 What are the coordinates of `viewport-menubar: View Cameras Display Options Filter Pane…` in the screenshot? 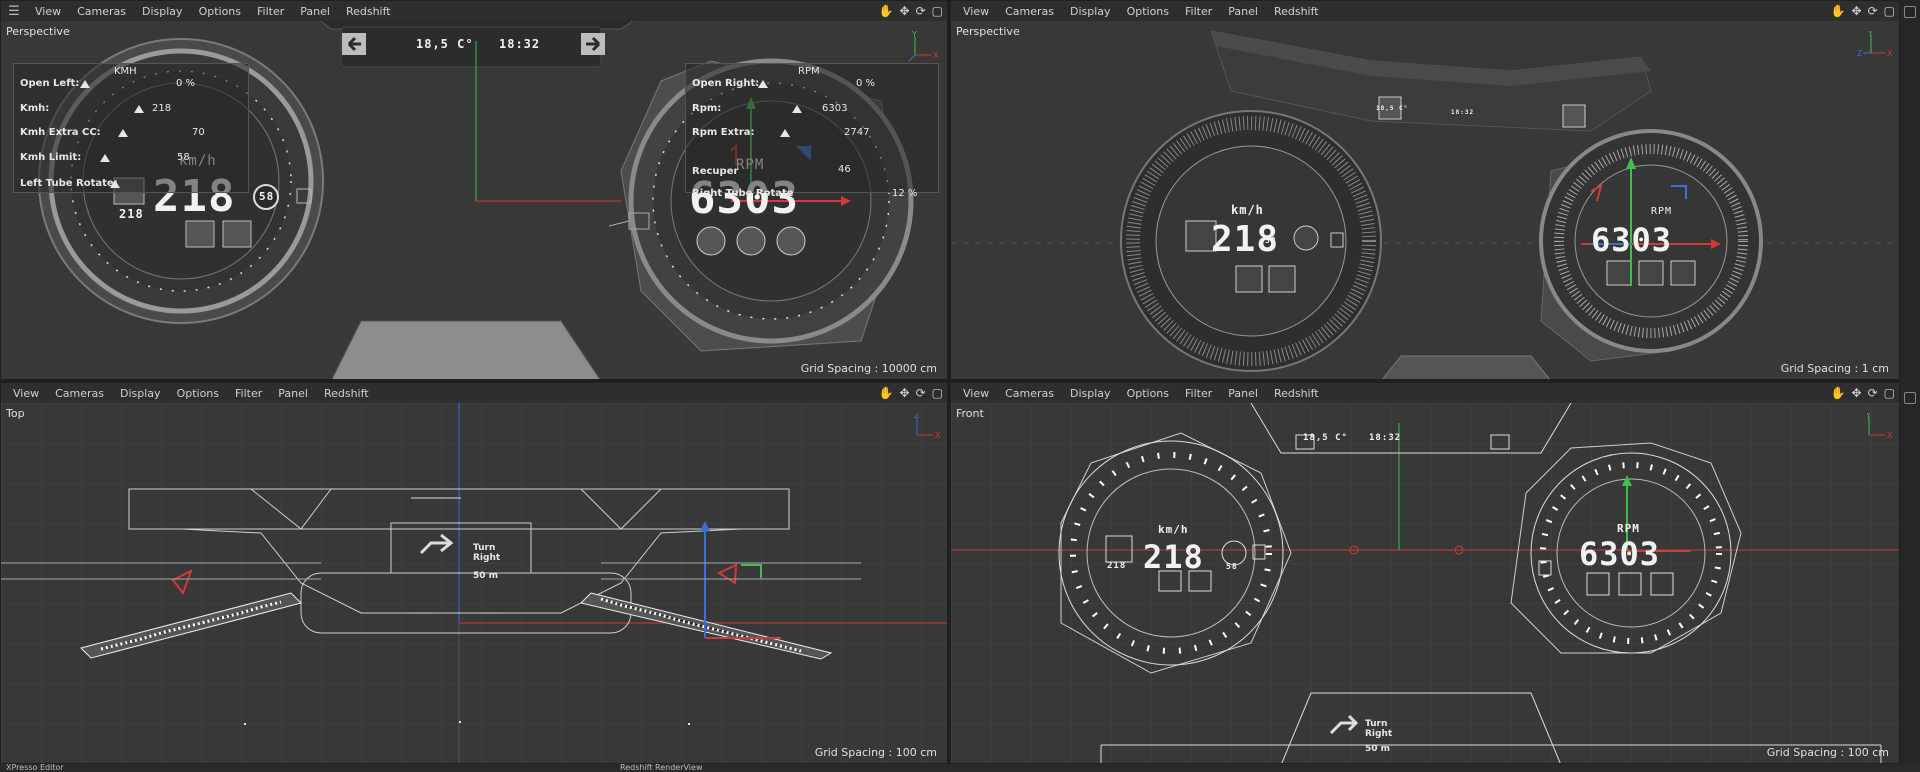 It's located at (1425, 11).